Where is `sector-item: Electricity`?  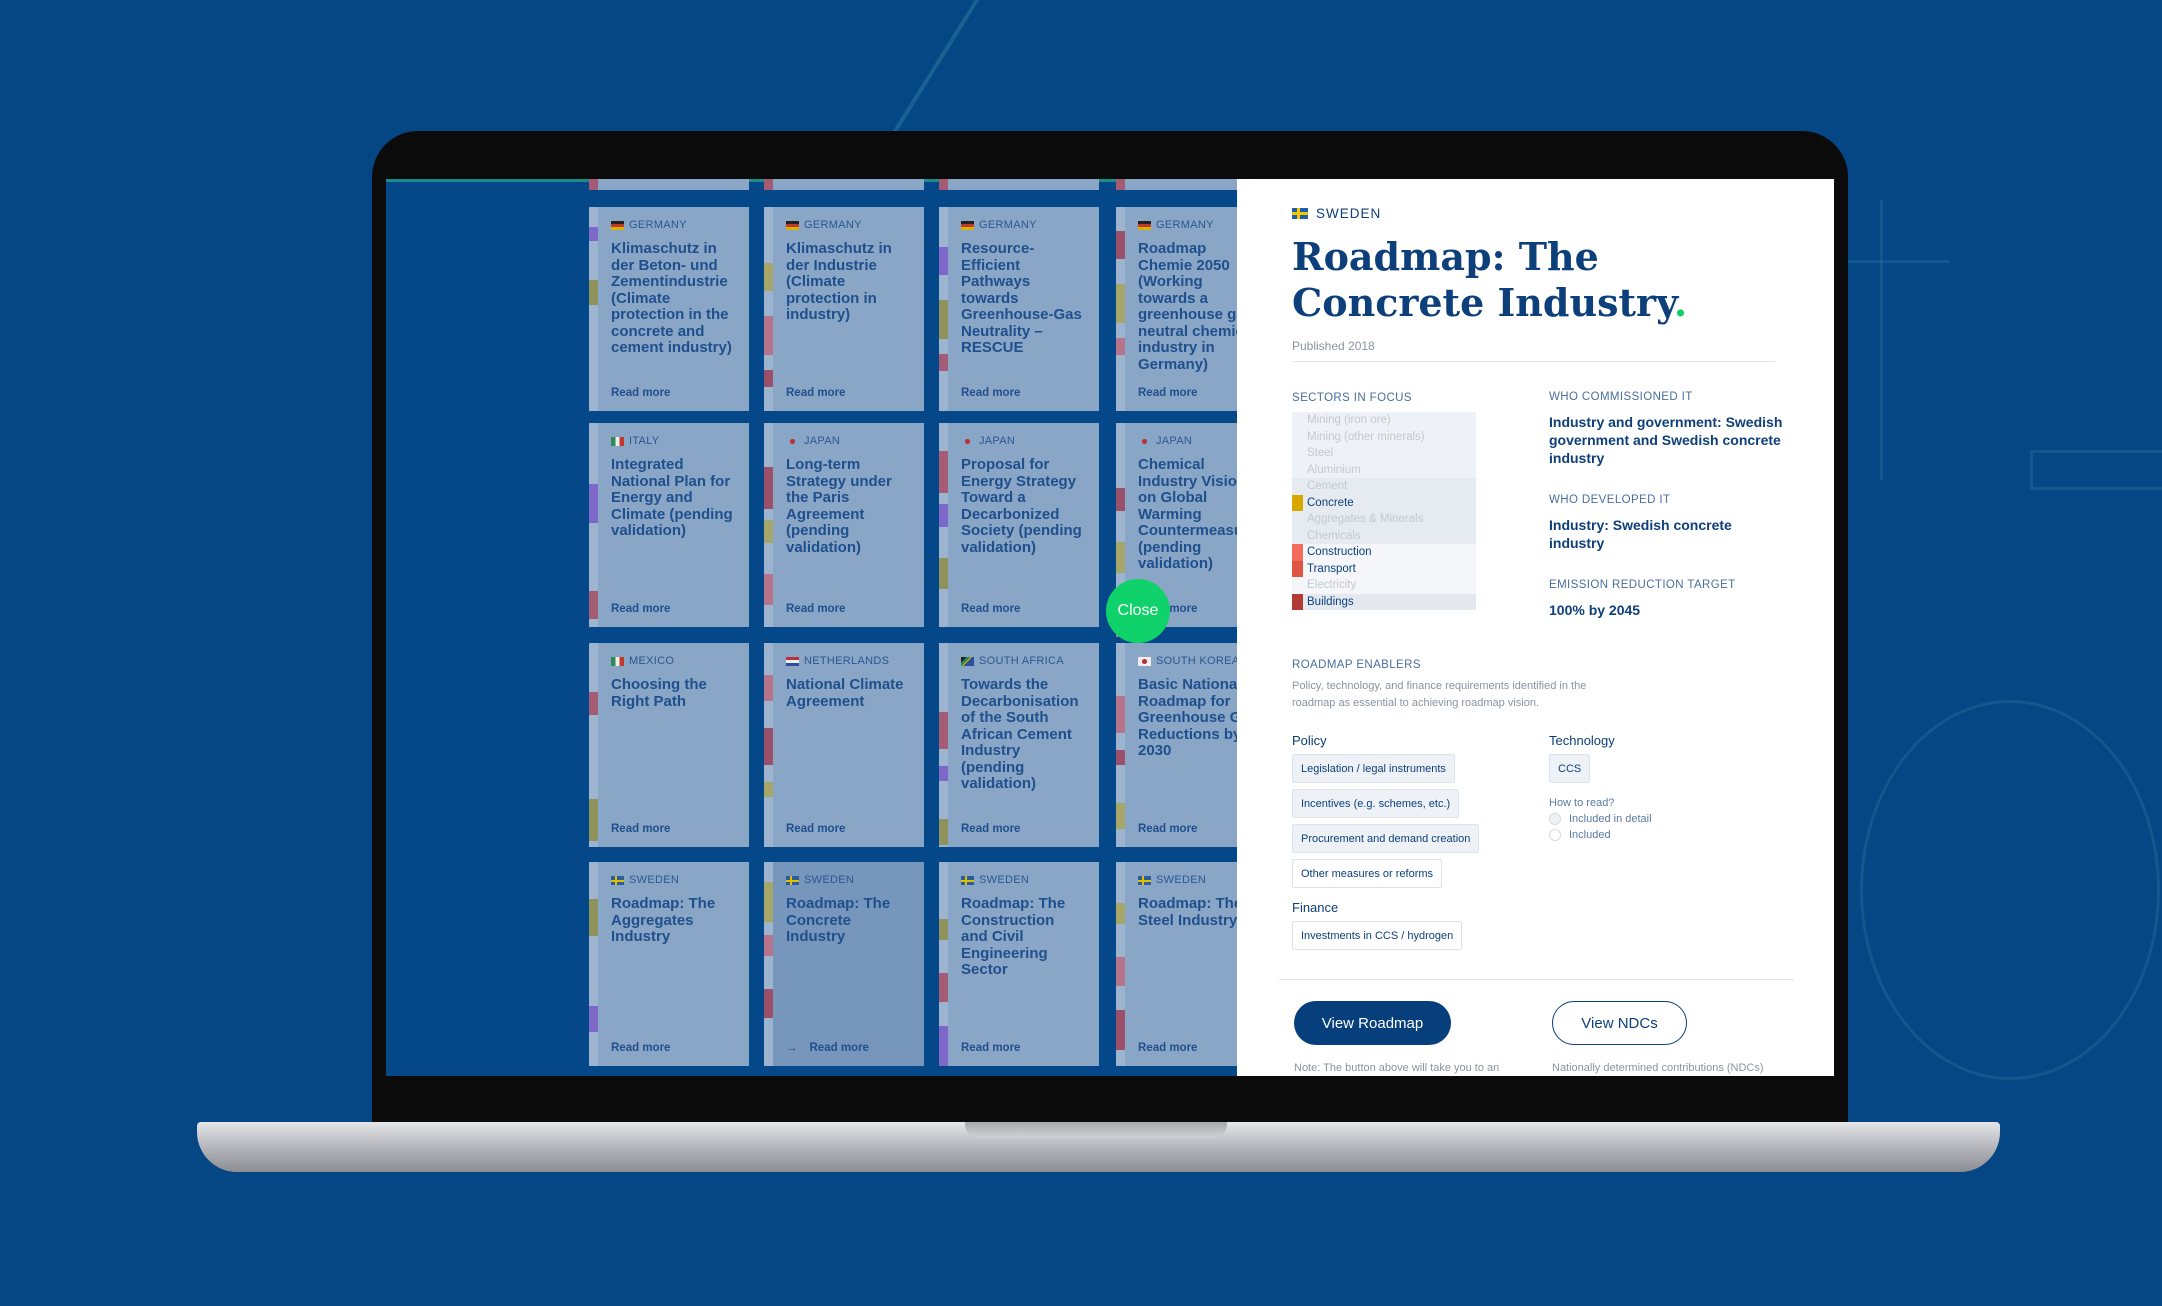
sector-item: Electricity is located at coordinates (1384, 585).